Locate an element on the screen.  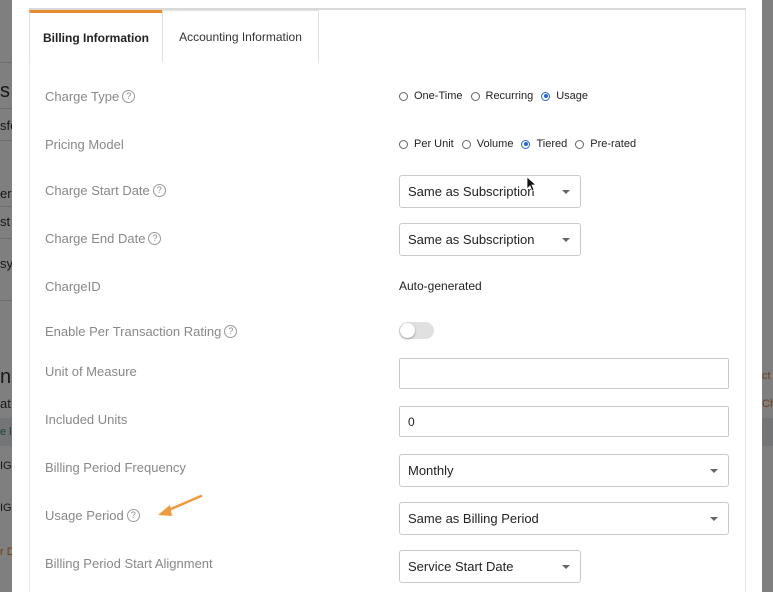
charge-id-label-text: ChargeID is located at coordinates (73, 286).